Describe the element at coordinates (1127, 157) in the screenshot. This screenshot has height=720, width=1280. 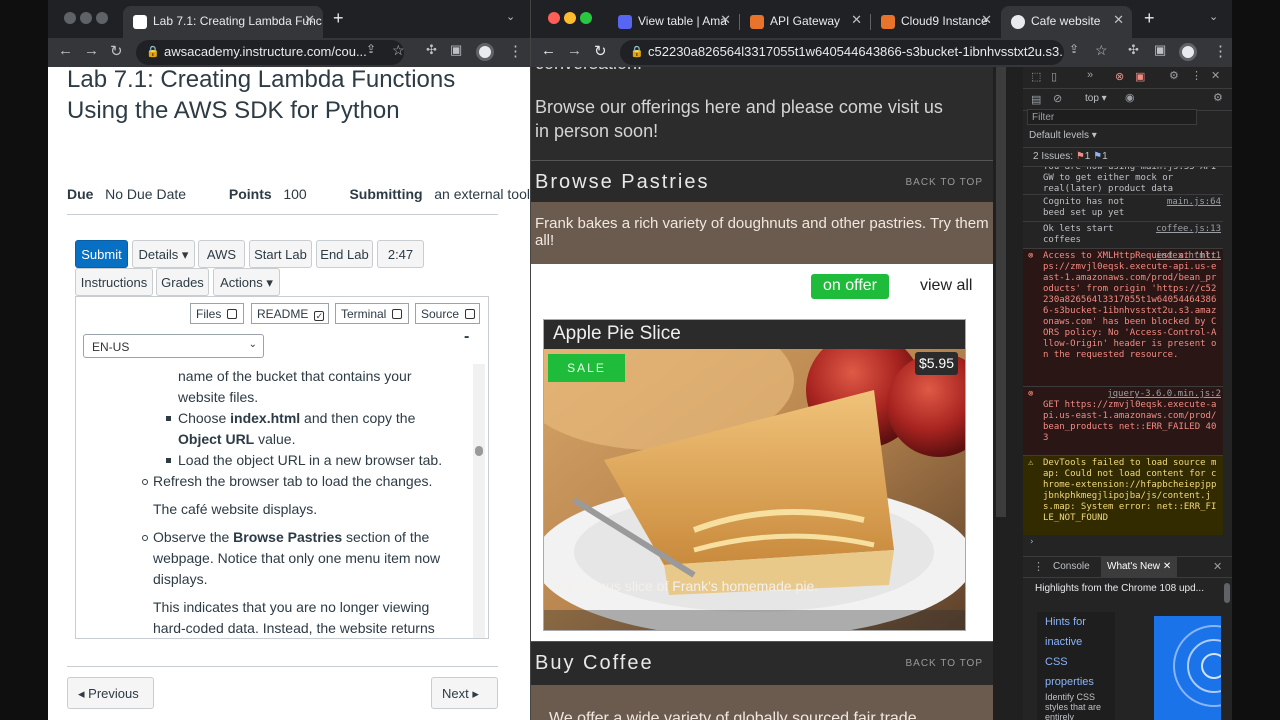
I see `issues-bar: 2 Issues: ⚑1 ⚑1` at that location.